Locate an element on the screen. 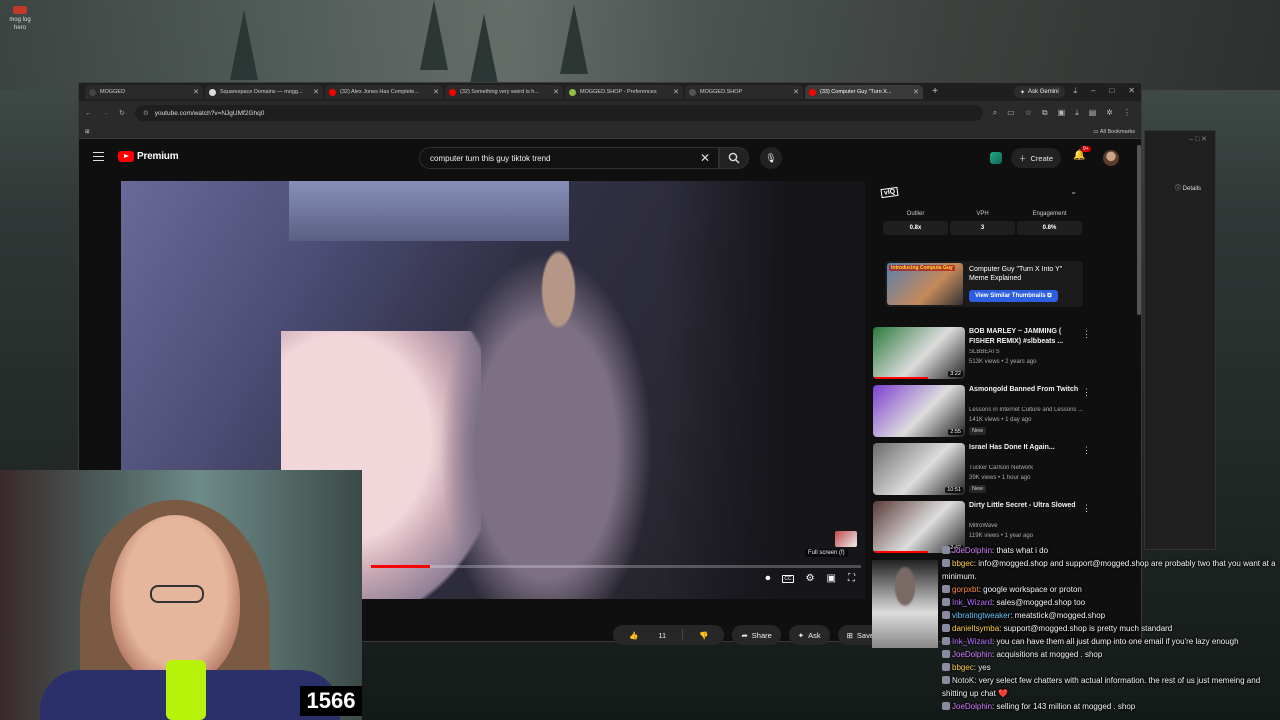 The width and height of the screenshot is (1280, 720). channel-watermark is located at coordinates (846, 539).